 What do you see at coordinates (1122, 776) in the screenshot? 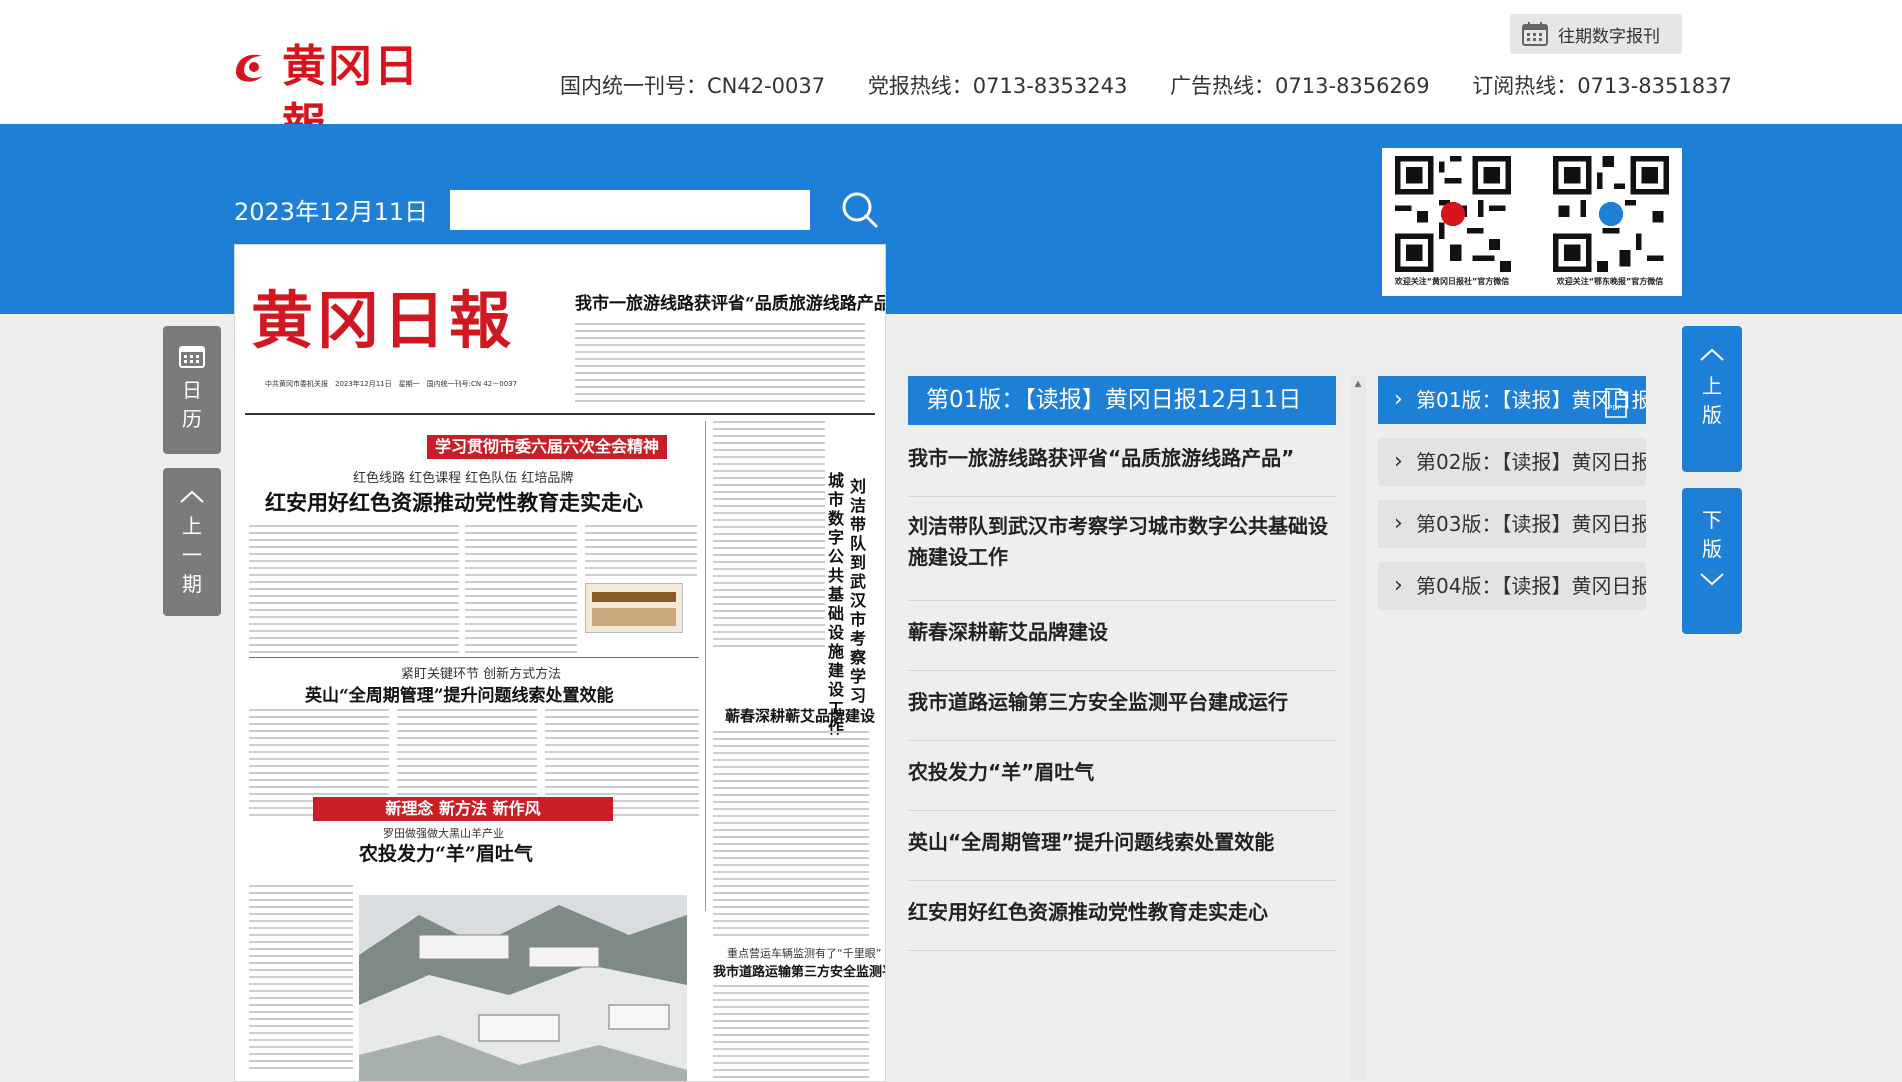
I see `article-link: 农投发力“羊”眉吐气` at bounding box center [1122, 776].